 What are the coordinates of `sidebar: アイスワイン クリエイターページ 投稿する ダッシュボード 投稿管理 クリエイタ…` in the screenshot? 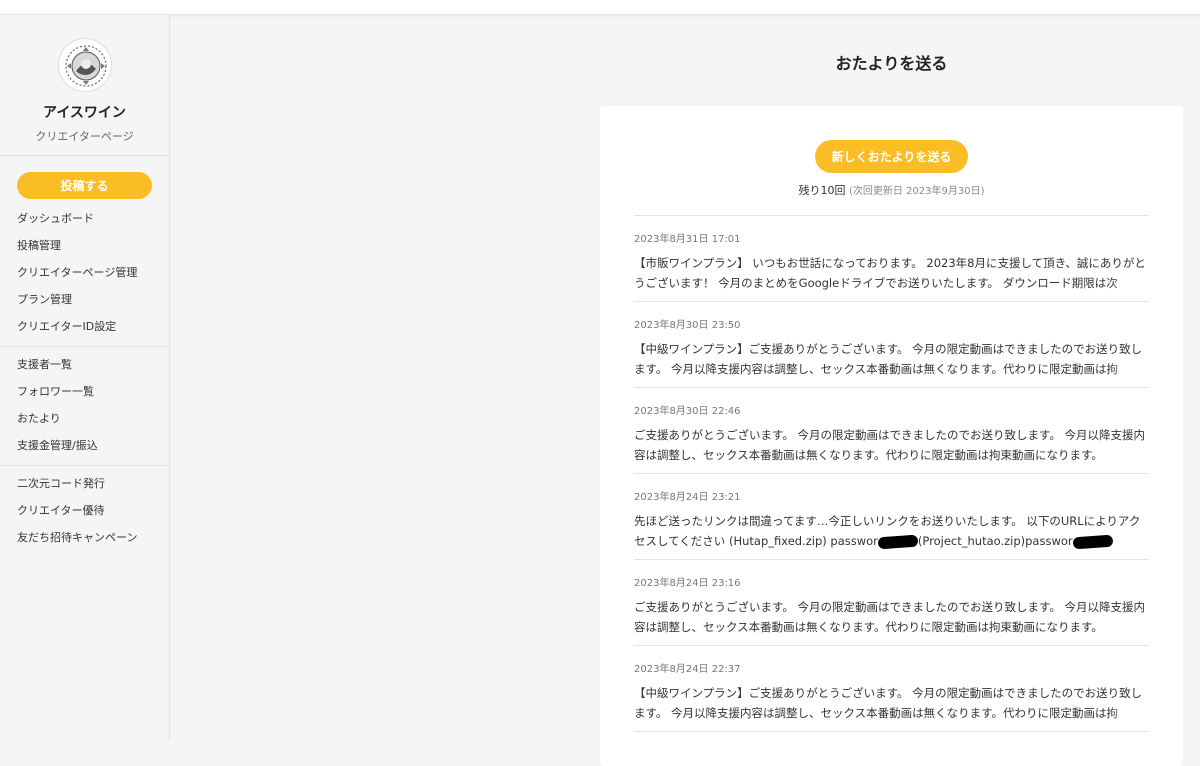 It's located at (85, 378).